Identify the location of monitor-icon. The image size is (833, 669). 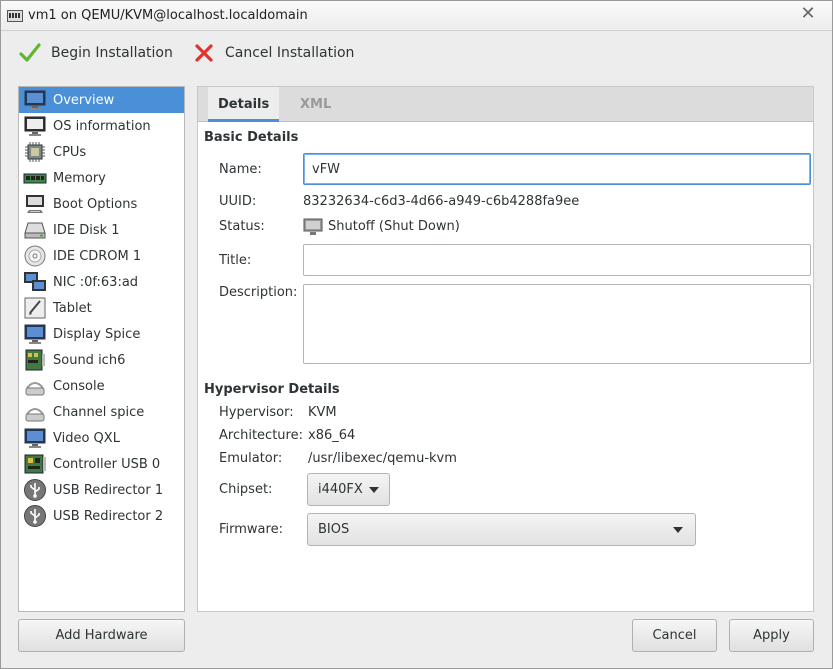
(35, 100).